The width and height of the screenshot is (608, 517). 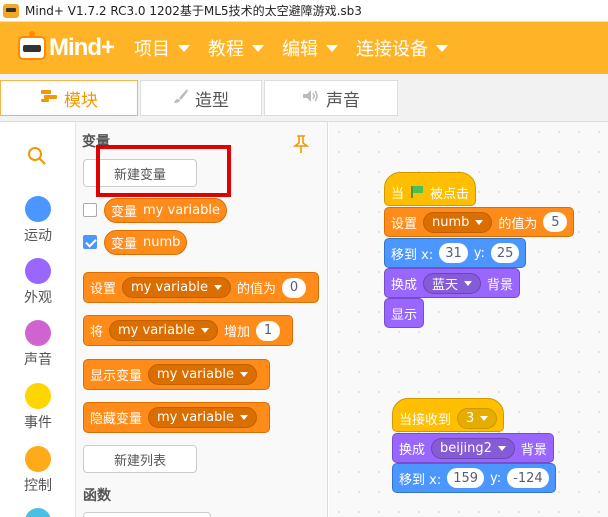 I want to click on logo-text: Mind+, so click(x=82, y=47).